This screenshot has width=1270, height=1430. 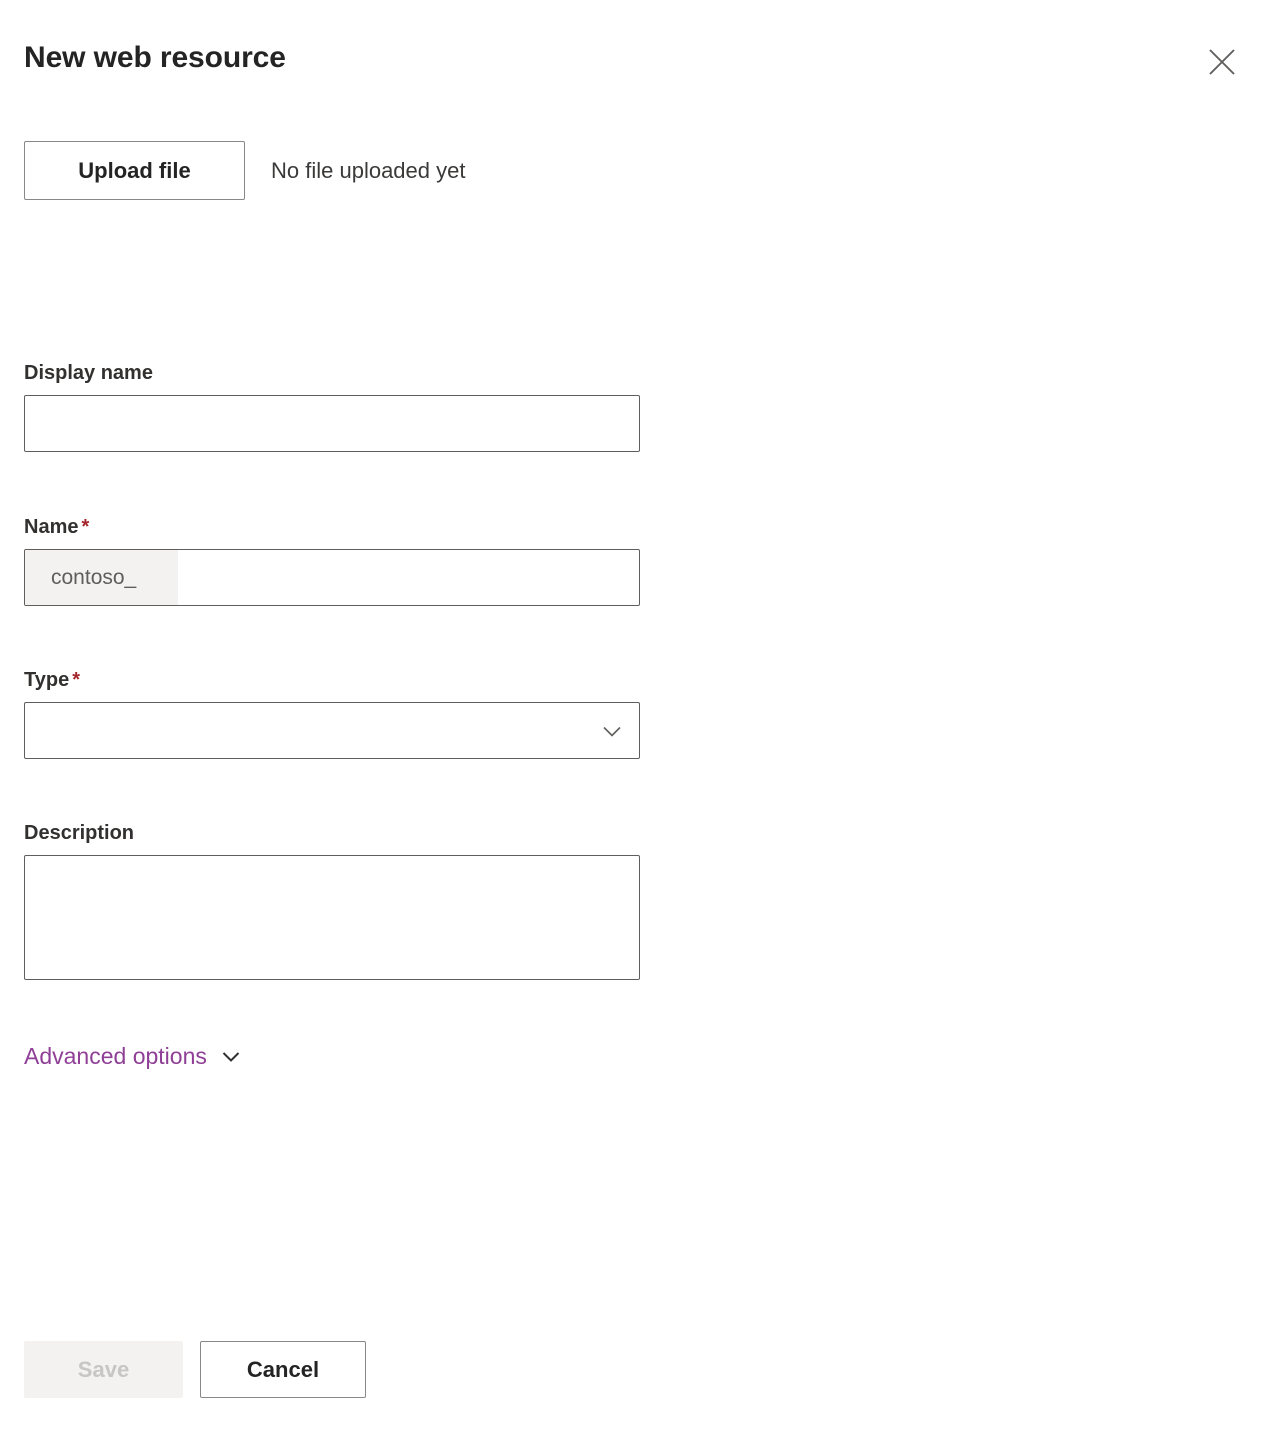 I want to click on advanced-options-toggle: Advanced options, so click(x=133, y=1056).